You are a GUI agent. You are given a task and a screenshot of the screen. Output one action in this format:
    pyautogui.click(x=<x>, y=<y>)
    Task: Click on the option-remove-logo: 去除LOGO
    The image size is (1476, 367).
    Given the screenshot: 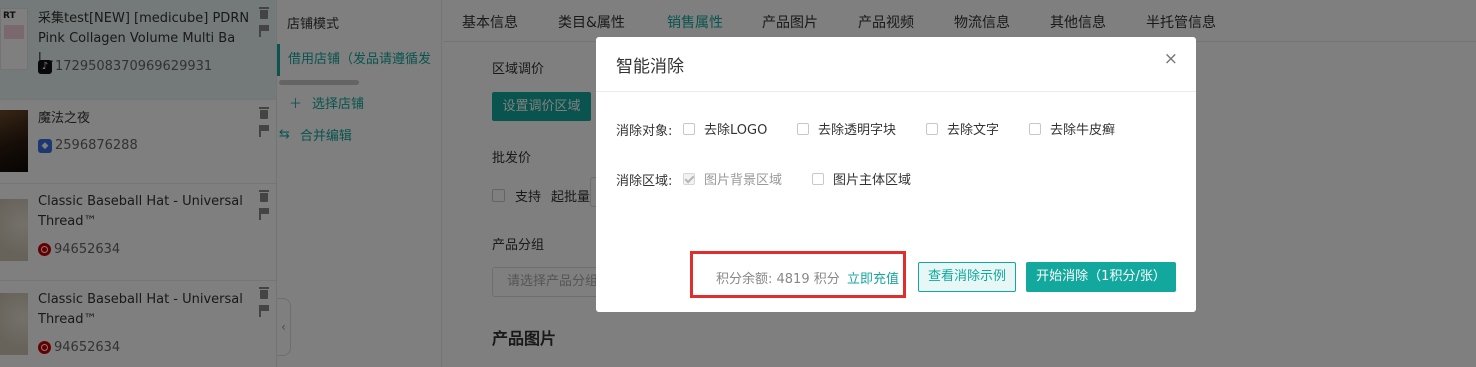 What is the action you would take?
    pyautogui.click(x=725, y=128)
    